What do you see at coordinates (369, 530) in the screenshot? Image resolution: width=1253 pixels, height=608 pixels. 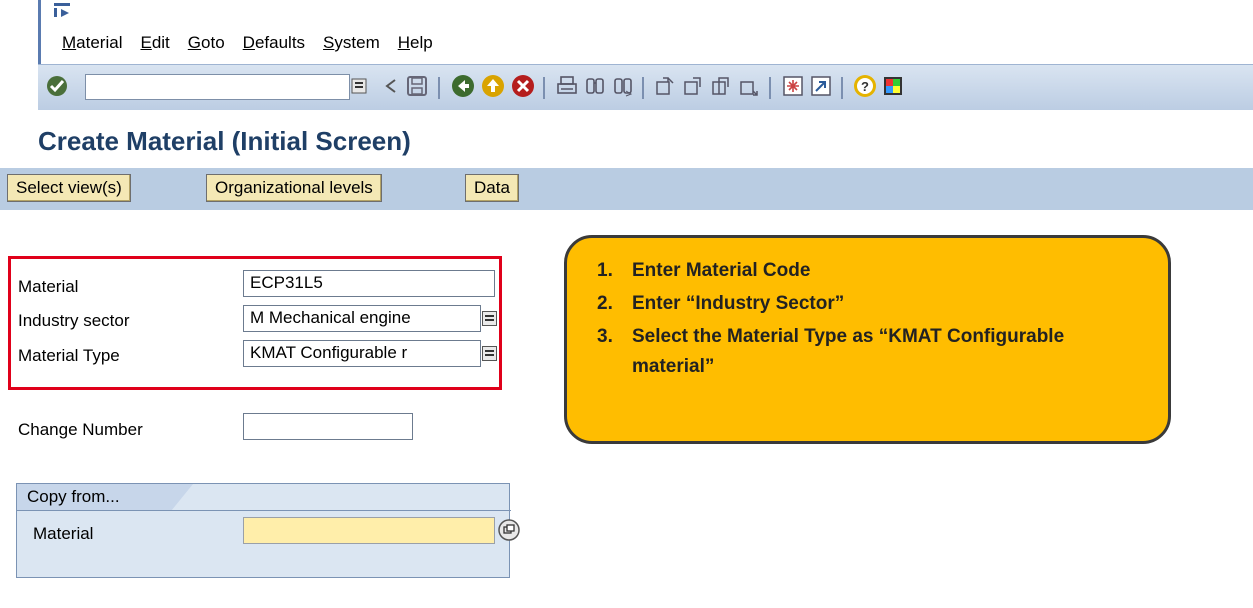 I see `copy-material-field` at bounding box center [369, 530].